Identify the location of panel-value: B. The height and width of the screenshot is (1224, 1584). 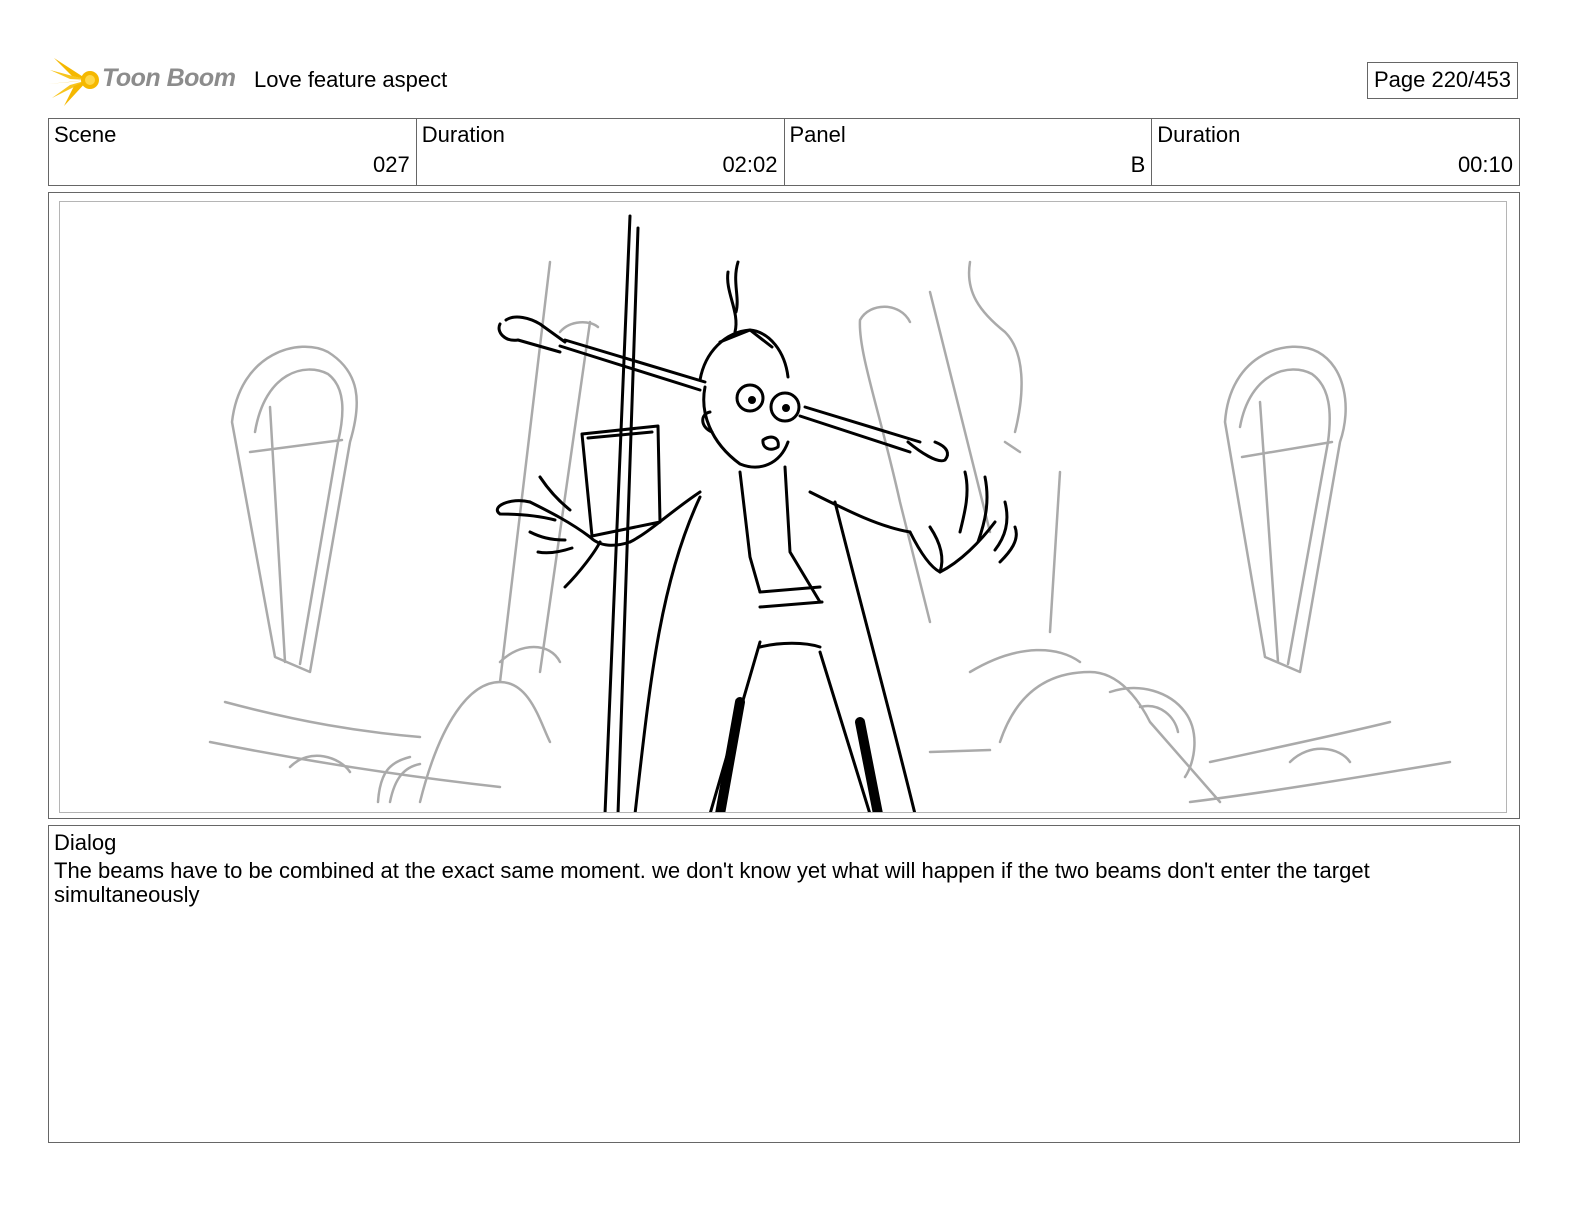
(1138, 164).